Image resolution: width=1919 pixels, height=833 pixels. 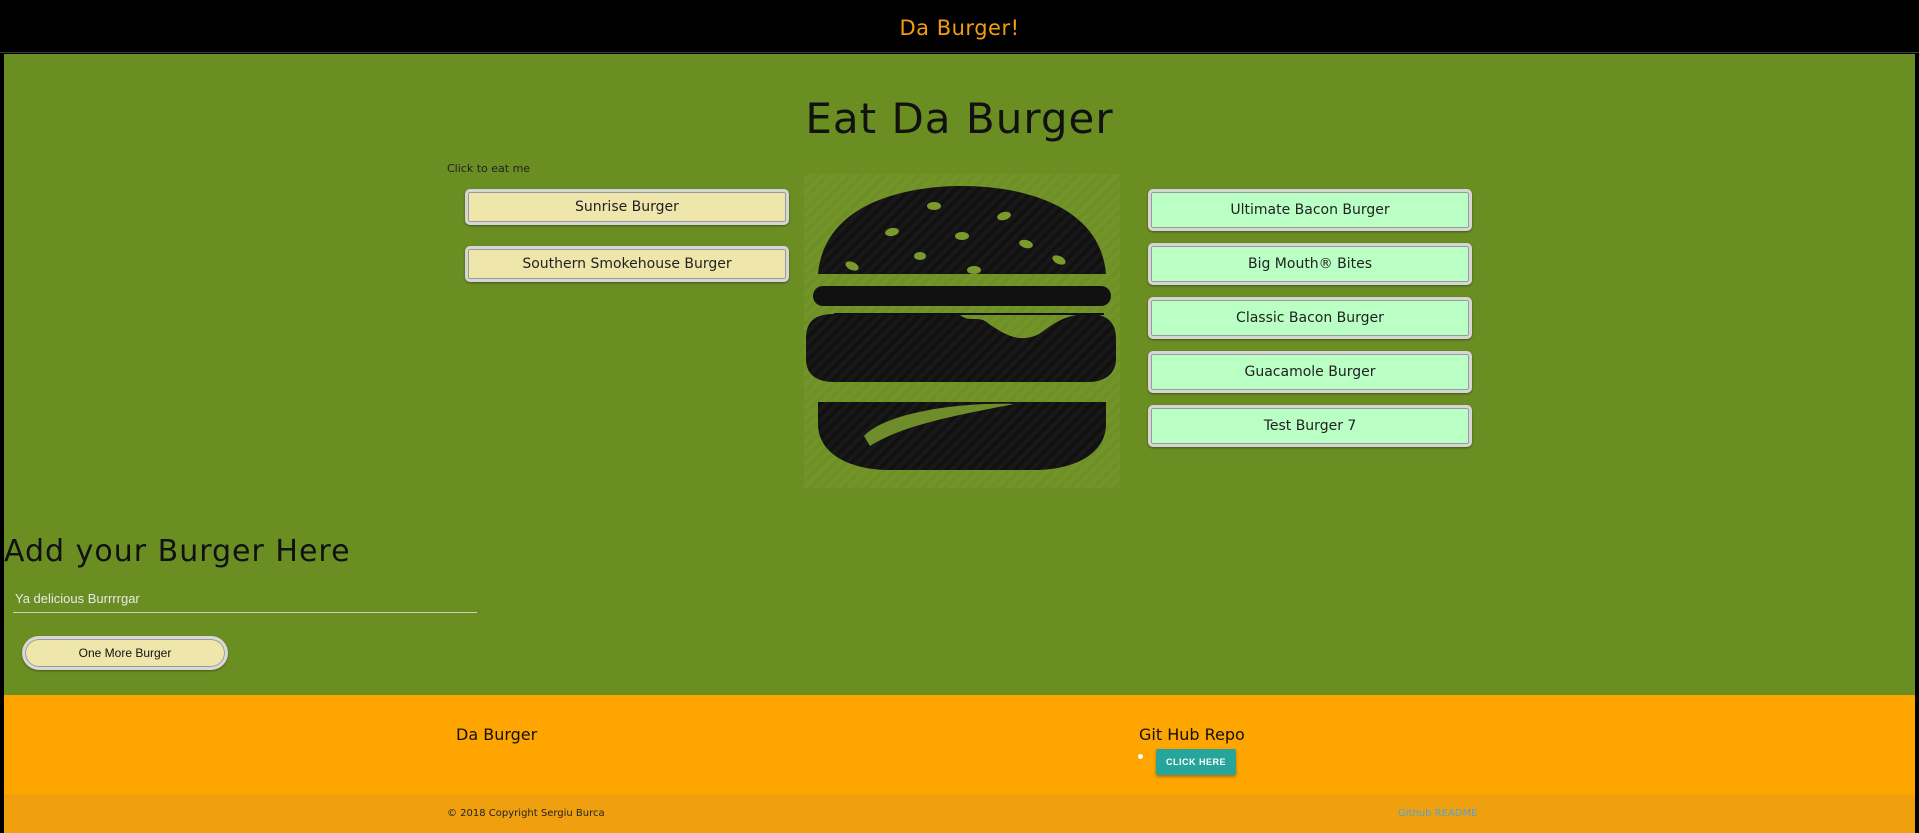 I want to click on navbar: Da Burger!, so click(x=959, y=26).